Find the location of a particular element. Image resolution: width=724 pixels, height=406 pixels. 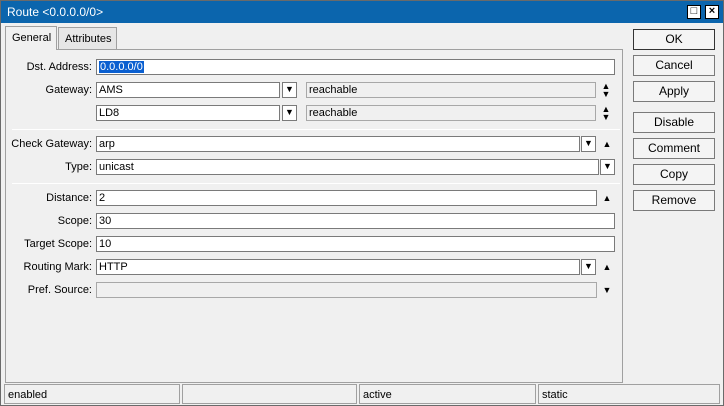

target-scope-field: 10 is located at coordinates (355, 244).